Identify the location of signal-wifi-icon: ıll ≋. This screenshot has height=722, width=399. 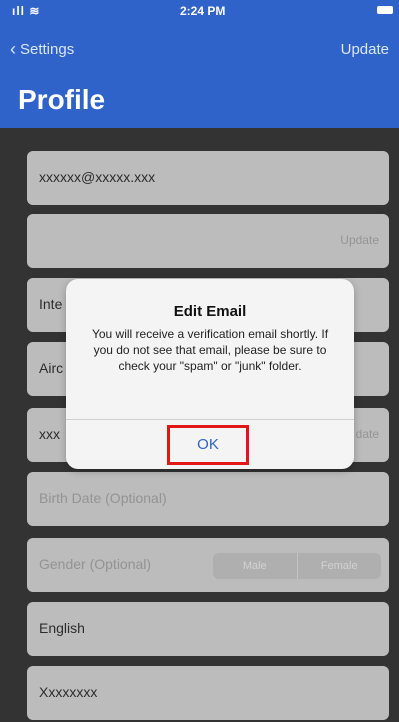
(26, 11).